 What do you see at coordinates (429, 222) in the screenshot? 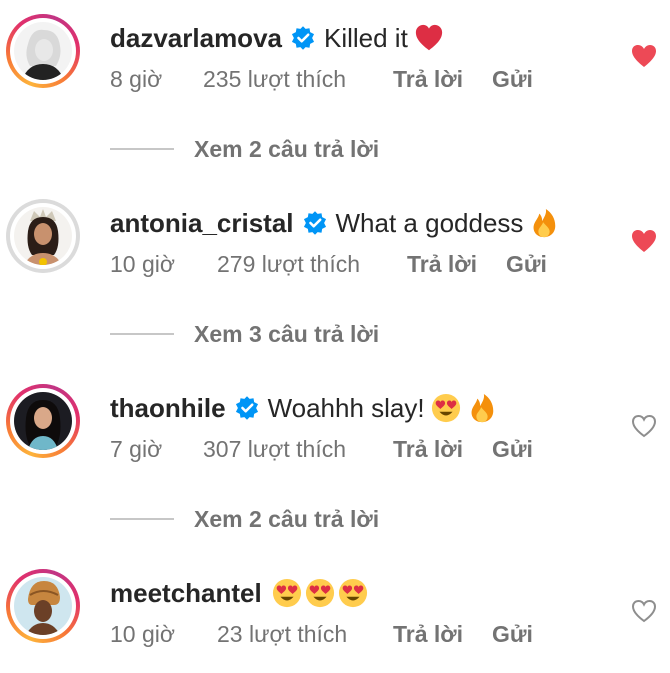
I see `comment-text: What a goddess` at bounding box center [429, 222].